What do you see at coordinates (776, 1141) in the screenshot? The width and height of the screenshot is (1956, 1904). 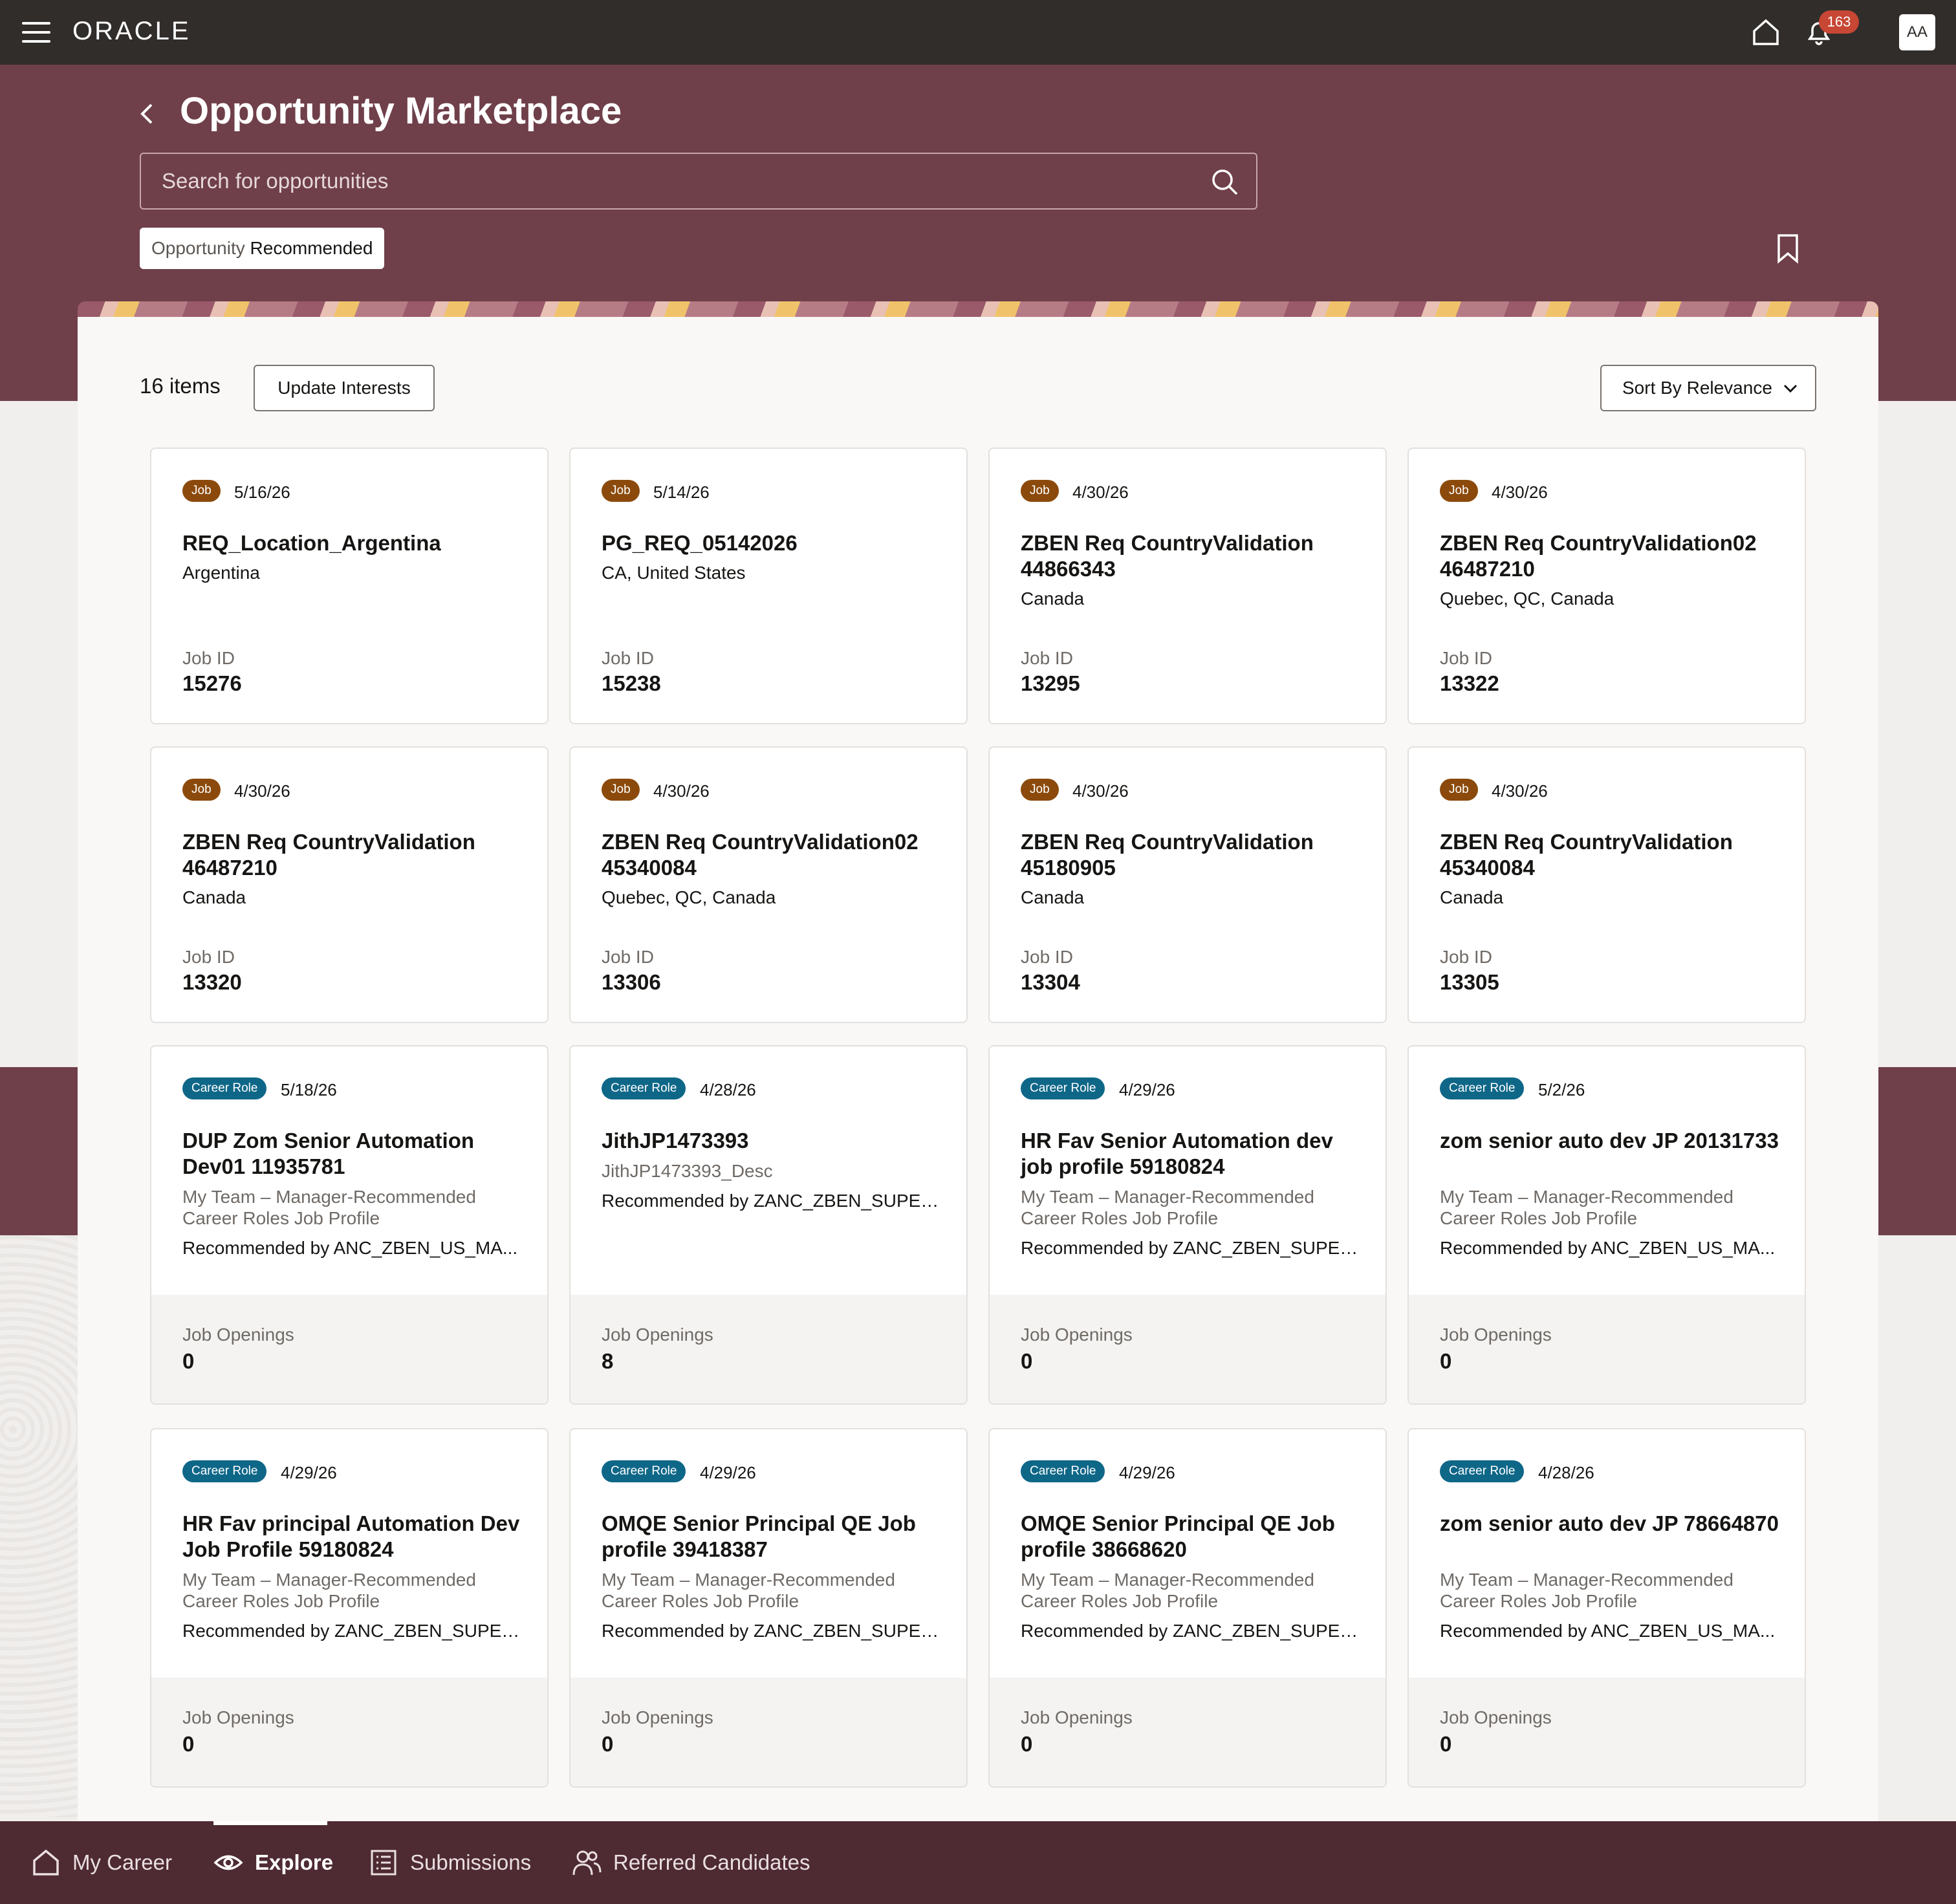 I see `opportunity-title: JithJP1473393` at bounding box center [776, 1141].